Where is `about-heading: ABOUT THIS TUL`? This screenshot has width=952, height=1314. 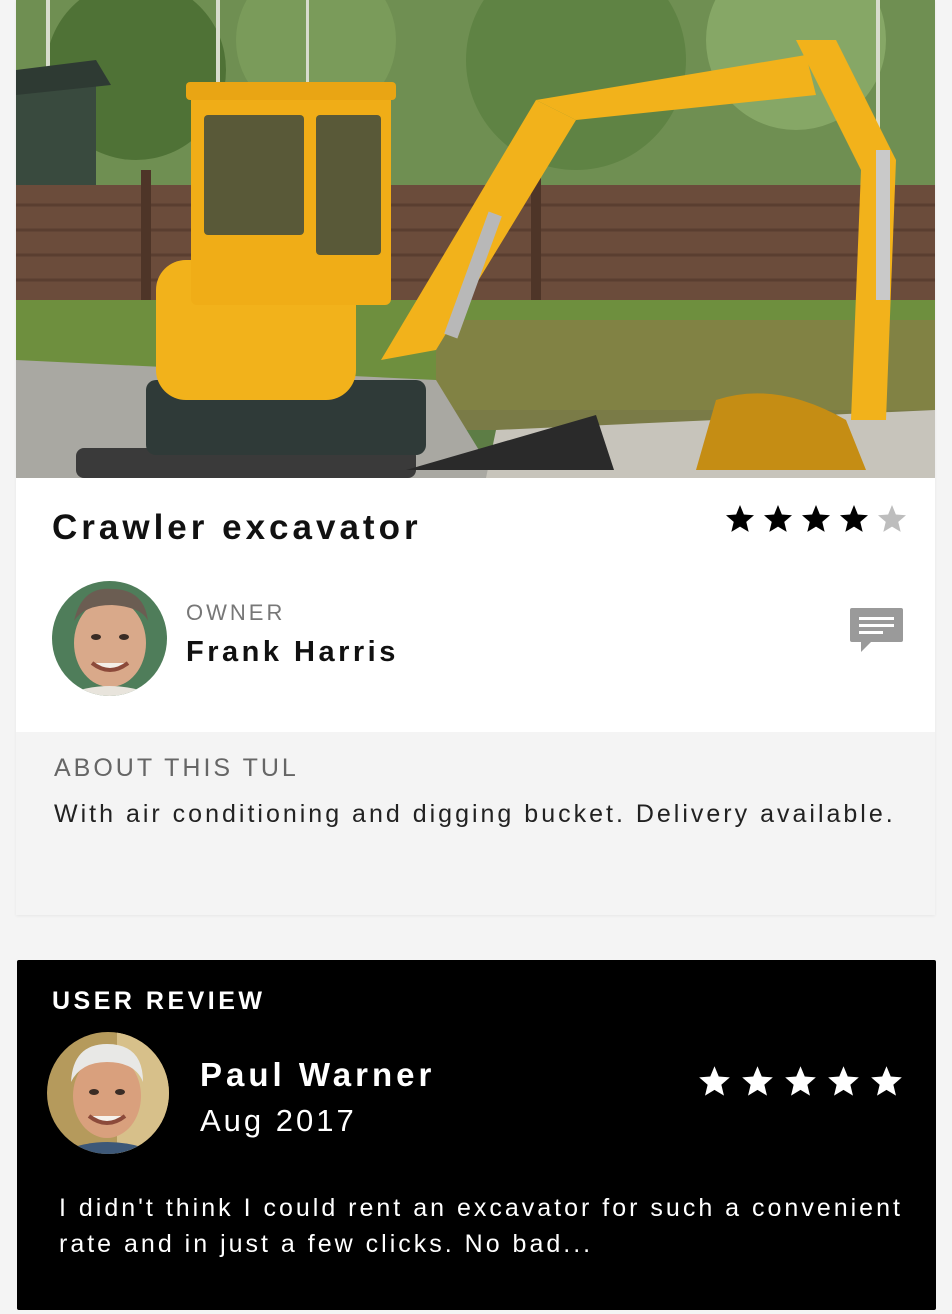
about-heading: ABOUT THIS TUL is located at coordinates (176, 768).